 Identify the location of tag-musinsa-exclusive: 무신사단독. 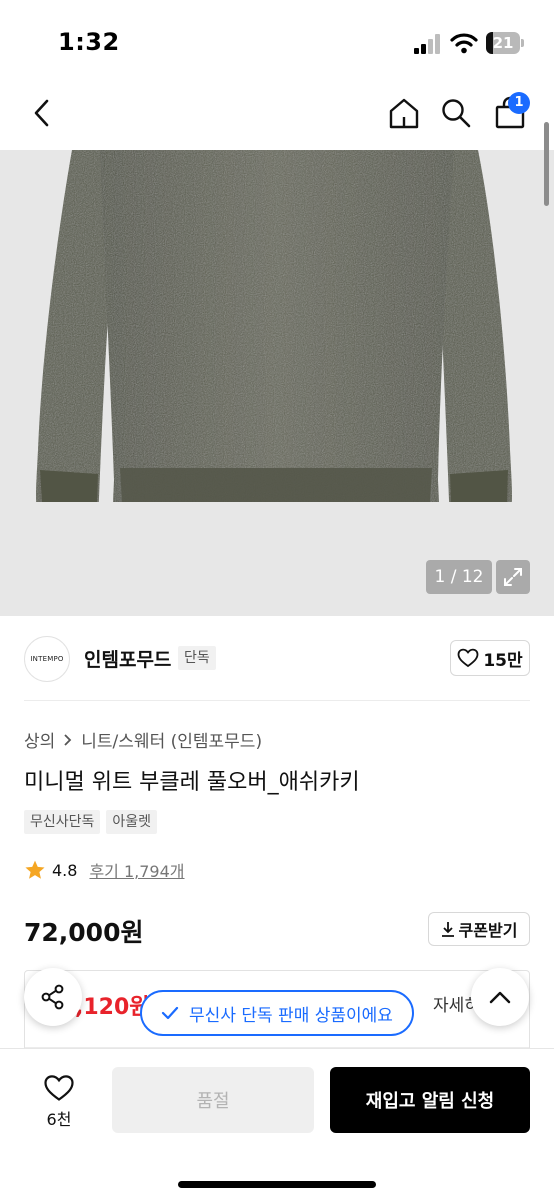
(62, 822).